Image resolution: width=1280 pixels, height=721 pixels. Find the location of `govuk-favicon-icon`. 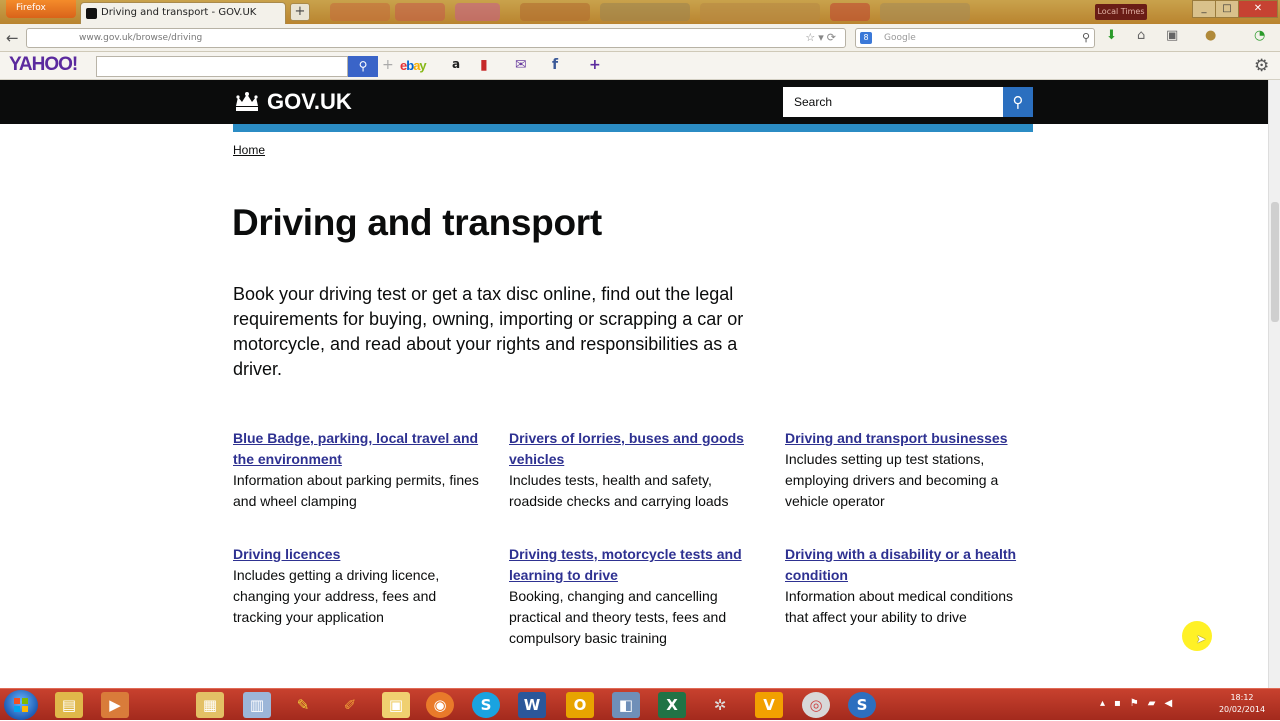

govuk-favicon-icon is located at coordinates (91, 13).